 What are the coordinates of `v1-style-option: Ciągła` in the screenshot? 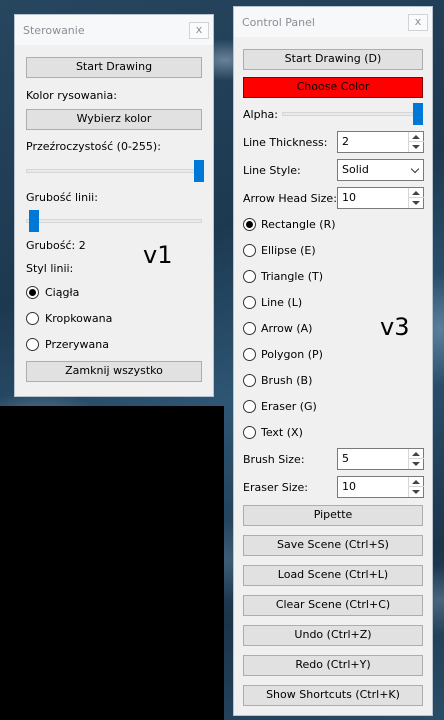 It's located at (111, 293).